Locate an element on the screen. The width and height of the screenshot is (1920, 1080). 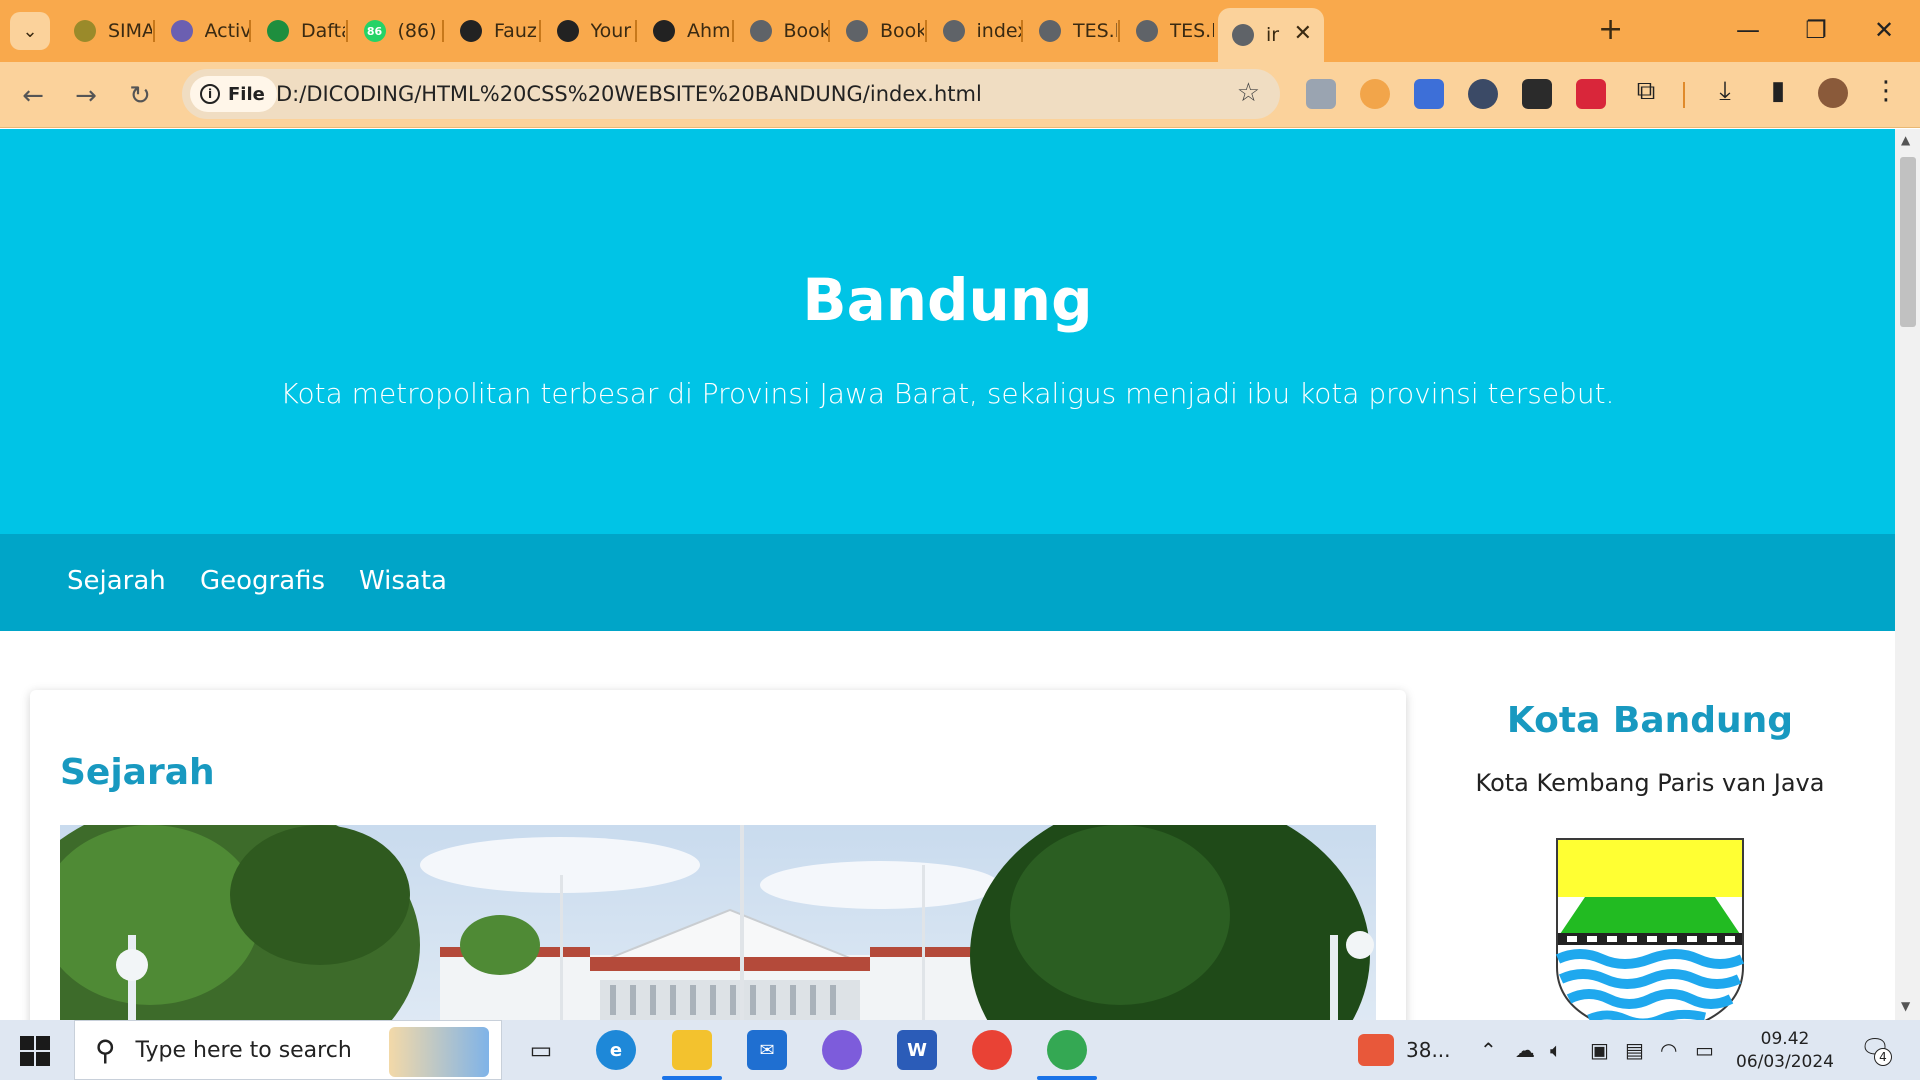
tab-search-button: ⌄ is located at coordinates (30, 31).